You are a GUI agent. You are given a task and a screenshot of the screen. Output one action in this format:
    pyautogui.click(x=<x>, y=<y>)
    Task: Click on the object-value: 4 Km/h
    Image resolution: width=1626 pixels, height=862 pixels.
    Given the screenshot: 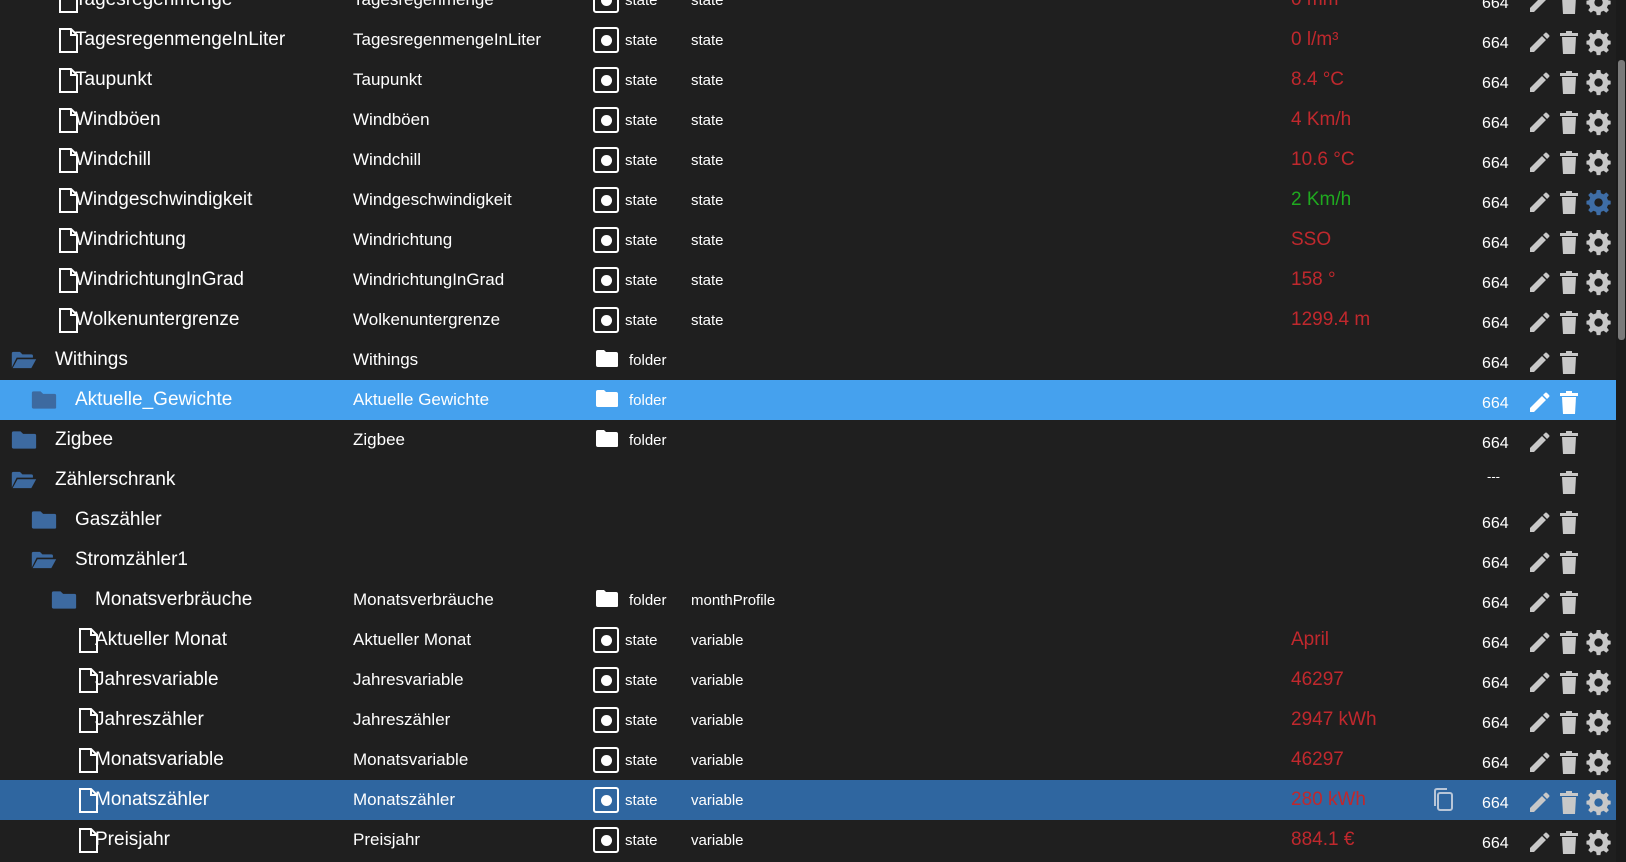 What is the action you would take?
    pyautogui.click(x=1321, y=120)
    